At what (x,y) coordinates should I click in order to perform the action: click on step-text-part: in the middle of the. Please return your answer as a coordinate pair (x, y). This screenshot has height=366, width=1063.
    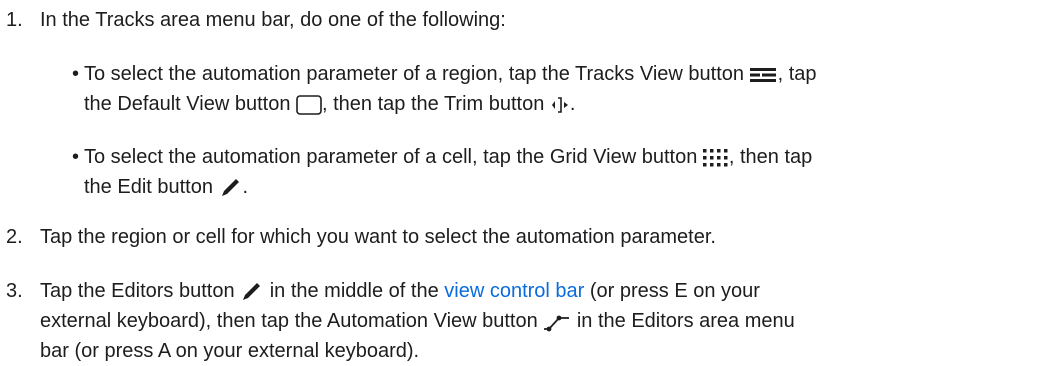
    Looking at the image, I should click on (354, 291).